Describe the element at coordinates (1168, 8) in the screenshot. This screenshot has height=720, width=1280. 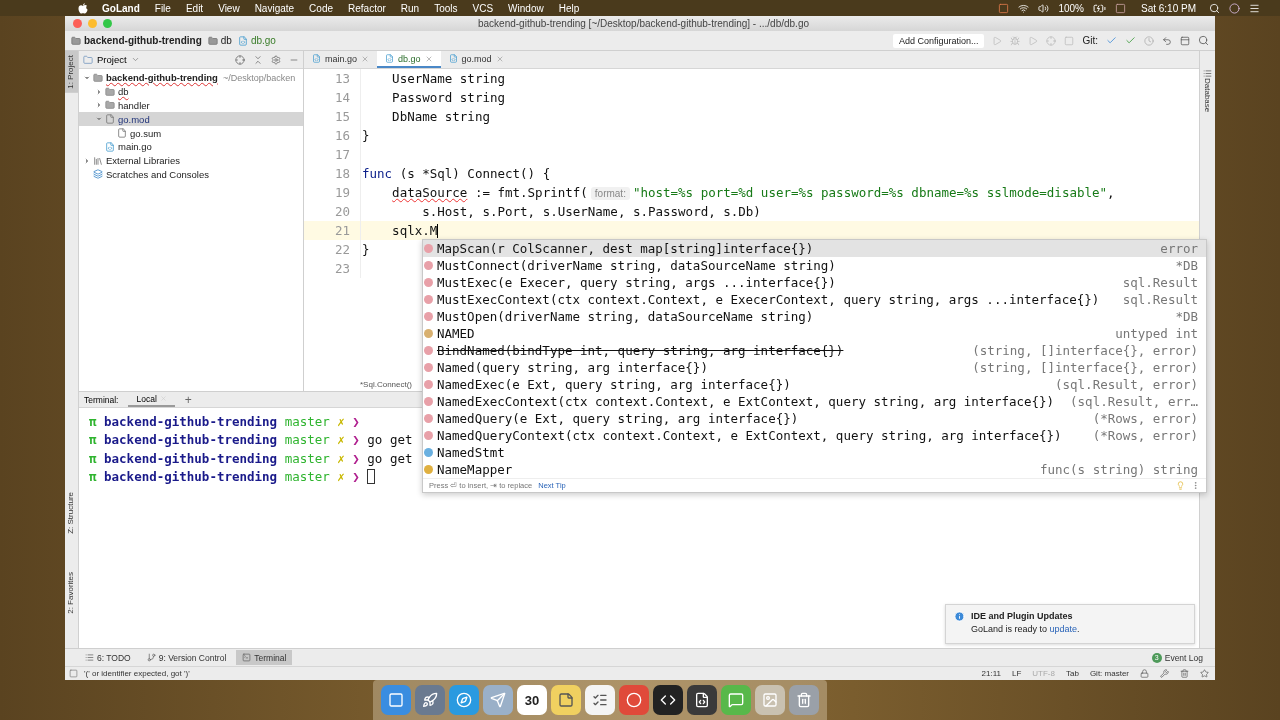
I see `clock: Sat 6:10 PM` at that location.